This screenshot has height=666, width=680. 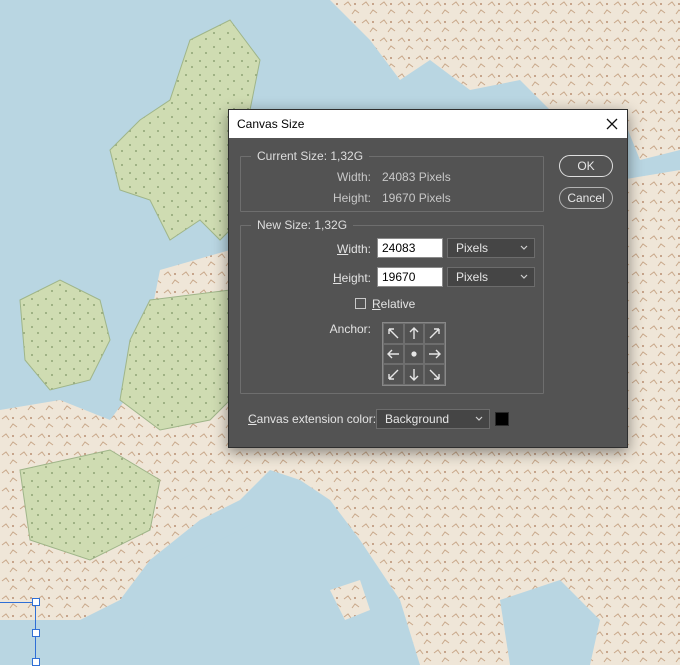 What do you see at coordinates (491, 248) in the screenshot?
I see `width-unit-select: Pixels` at bounding box center [491, 248].